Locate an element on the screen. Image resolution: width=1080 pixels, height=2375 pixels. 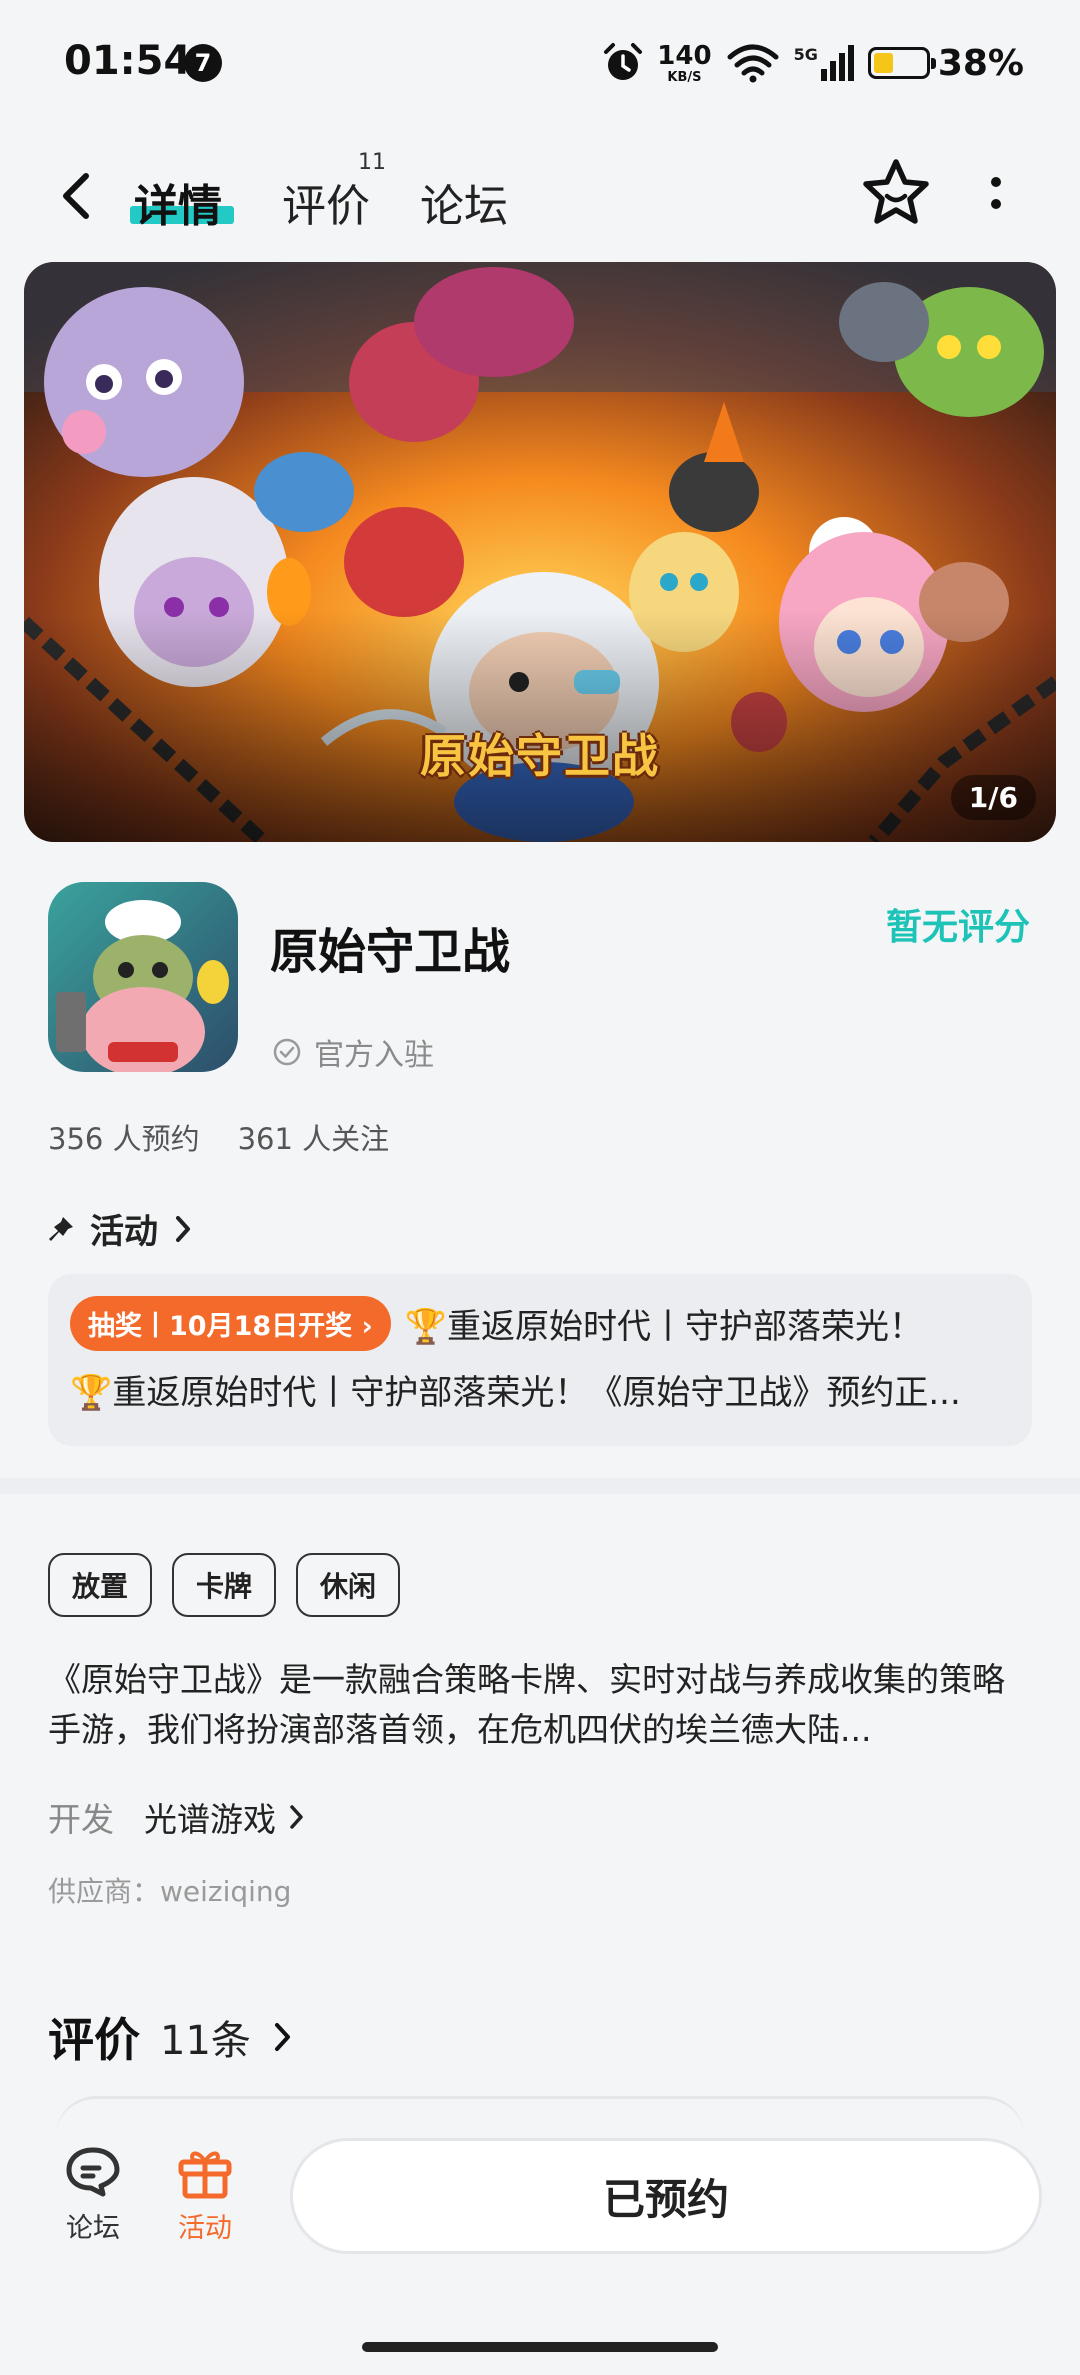
alarm-icon is located at coordinates (623, 61).